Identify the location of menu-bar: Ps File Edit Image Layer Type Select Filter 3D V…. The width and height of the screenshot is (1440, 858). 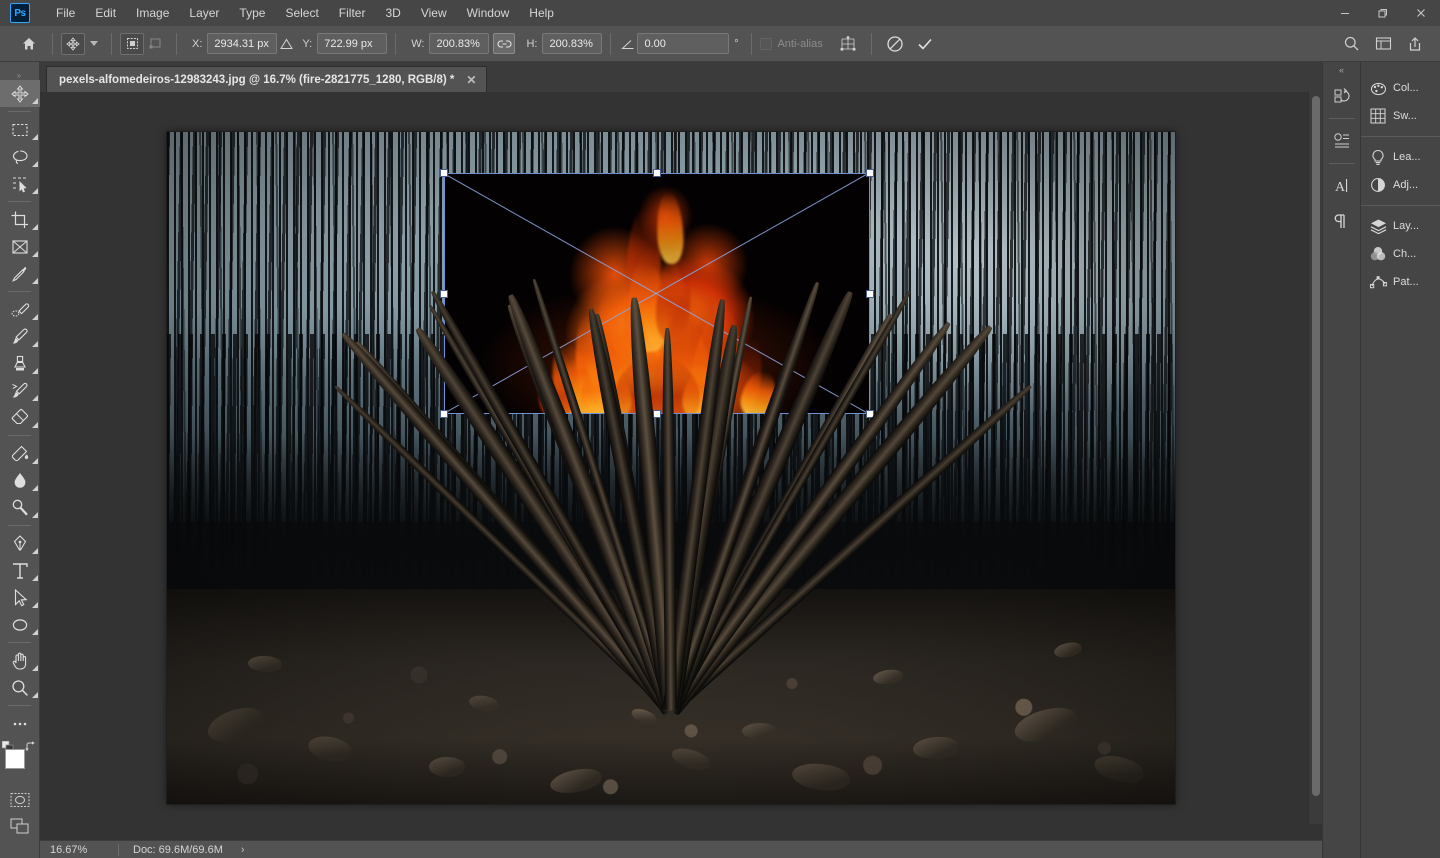
(720, 13).